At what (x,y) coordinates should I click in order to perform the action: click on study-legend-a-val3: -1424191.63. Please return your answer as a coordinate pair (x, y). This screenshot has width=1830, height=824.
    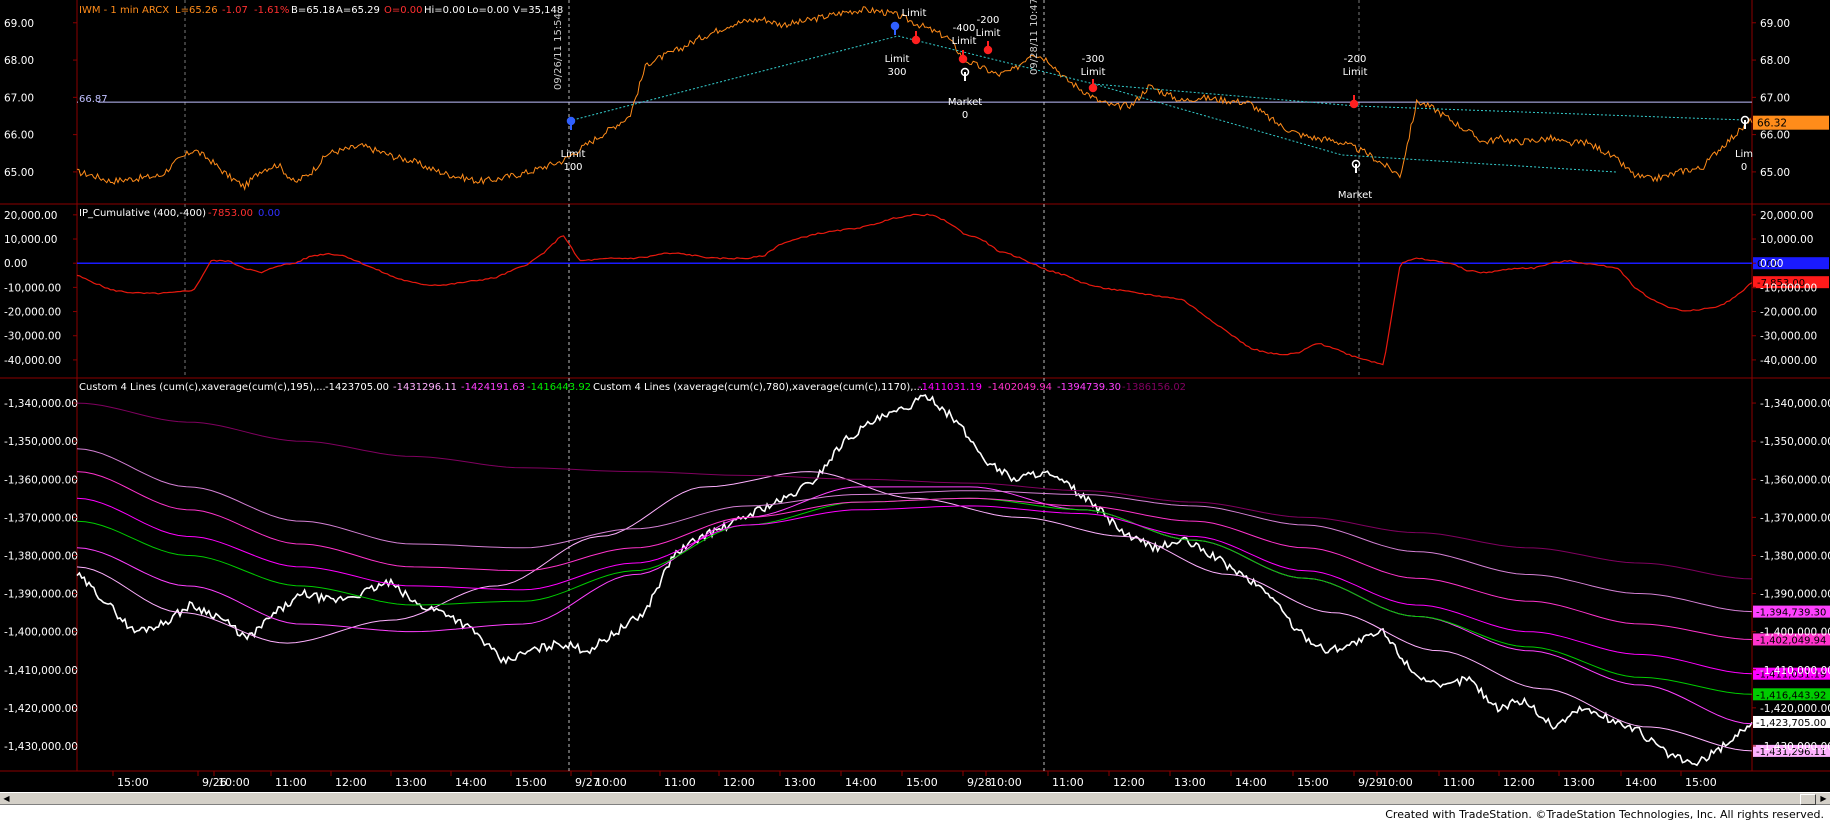
    Looking at the image, I should click on (493, 387).